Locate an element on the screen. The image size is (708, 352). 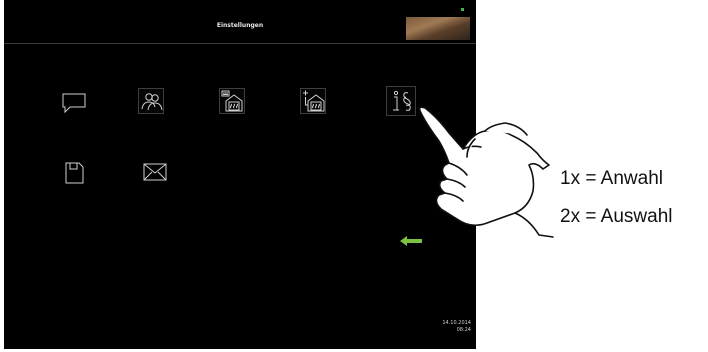
date-label: 14.10.2014 is located at coordinates (456, 323).